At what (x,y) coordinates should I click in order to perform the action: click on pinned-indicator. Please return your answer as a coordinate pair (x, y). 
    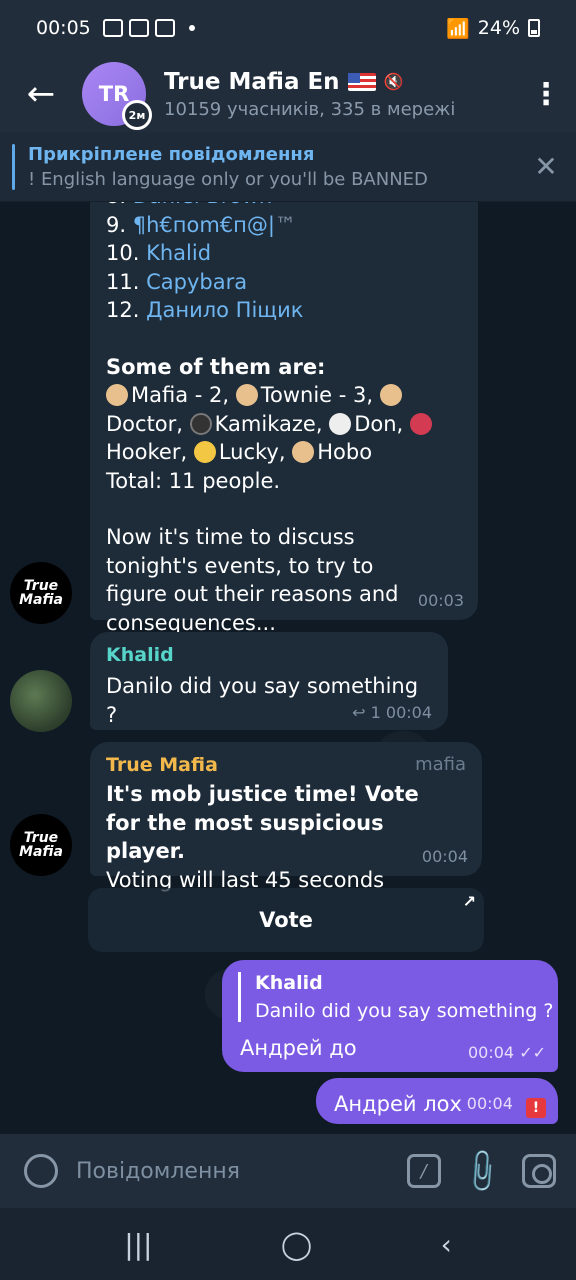
    Looking at the image, I should click on (13, 166).